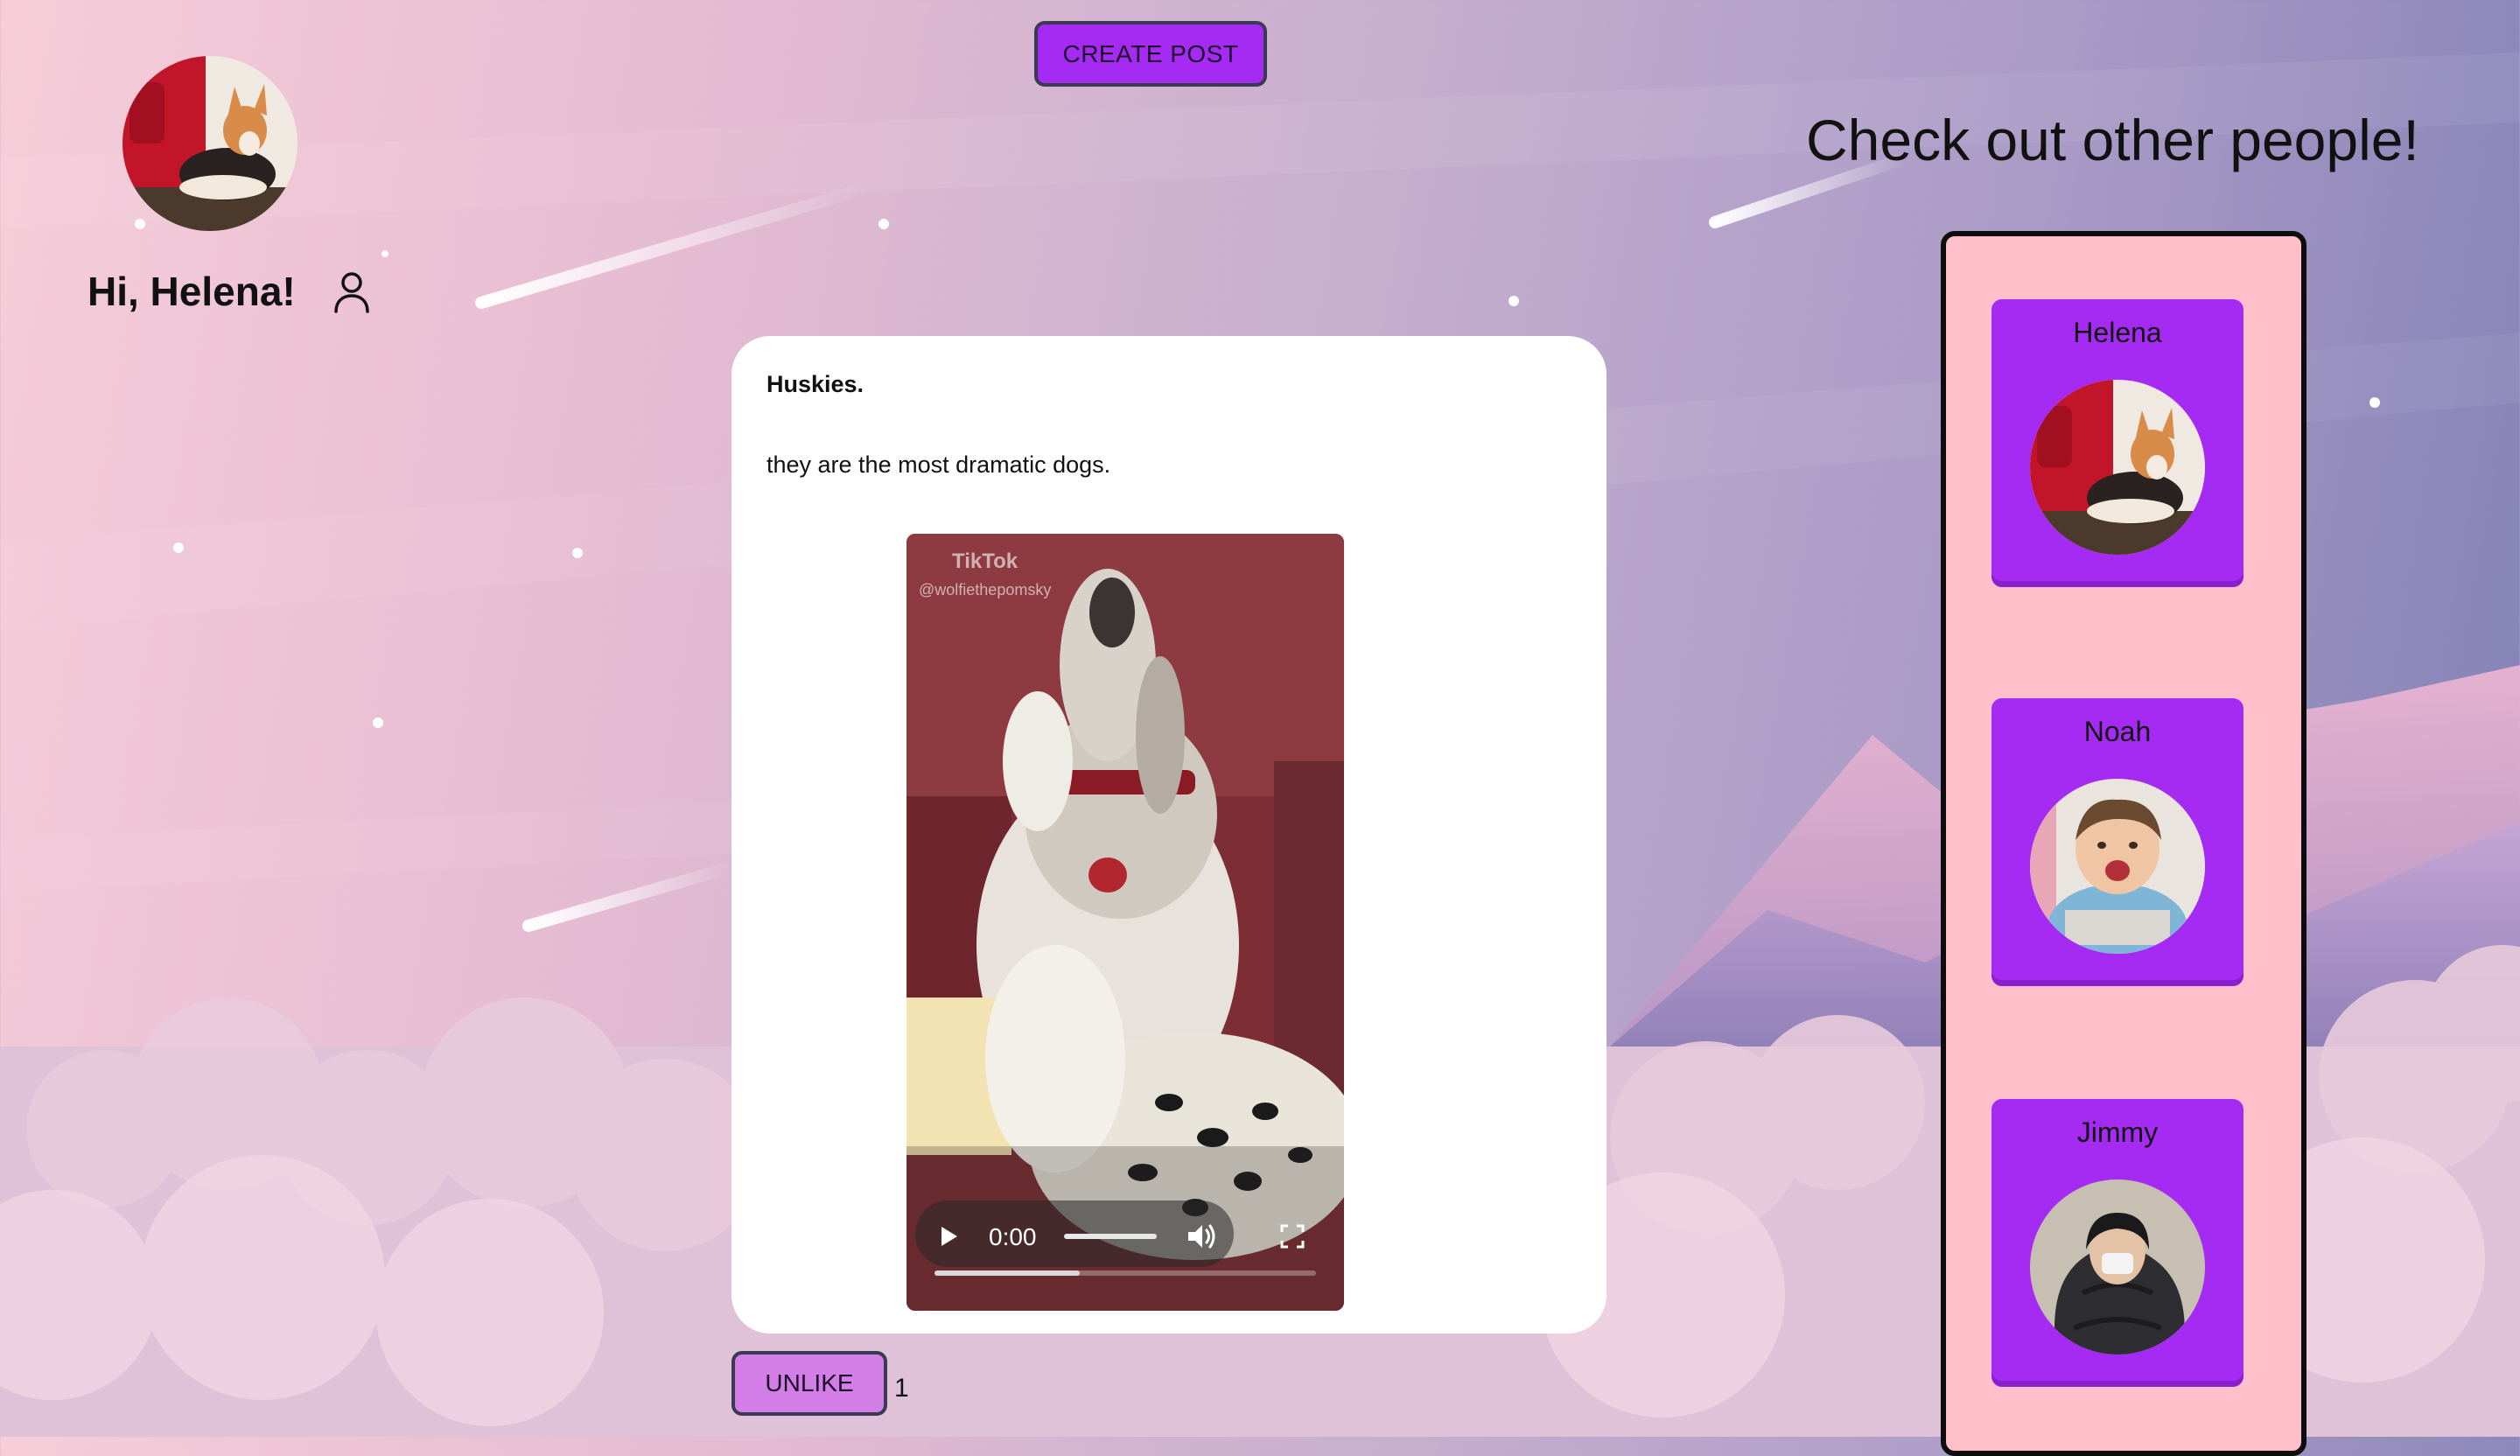  I want to click on volume-icon, so click(1202, 1236).